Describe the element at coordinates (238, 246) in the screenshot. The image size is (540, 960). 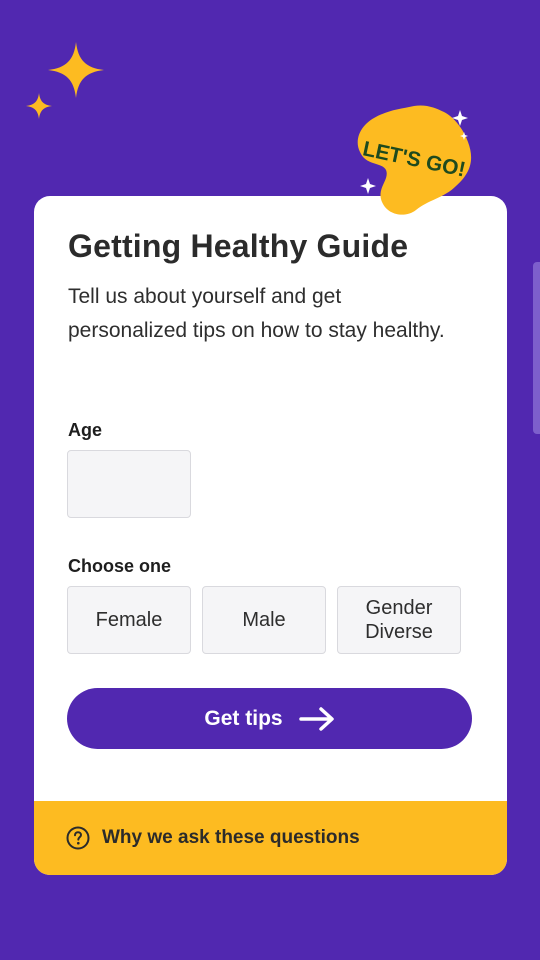
I see `page-title: Getting Healthy Guide` at that location.